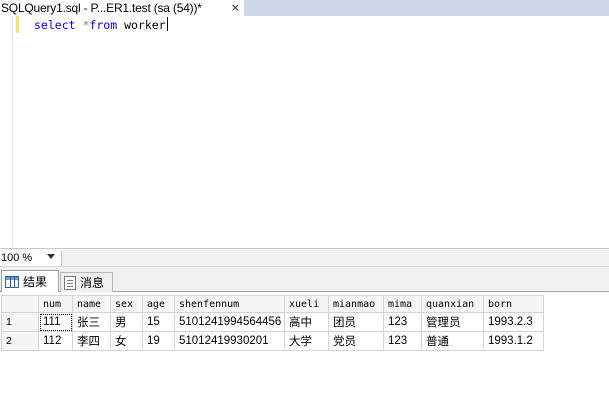 The height and width of the screenshot is (415, 609). What do you see at coordinates (91, 304) in the screenshot?
I see `column-header-name: name` at bounding box center [91, 304].